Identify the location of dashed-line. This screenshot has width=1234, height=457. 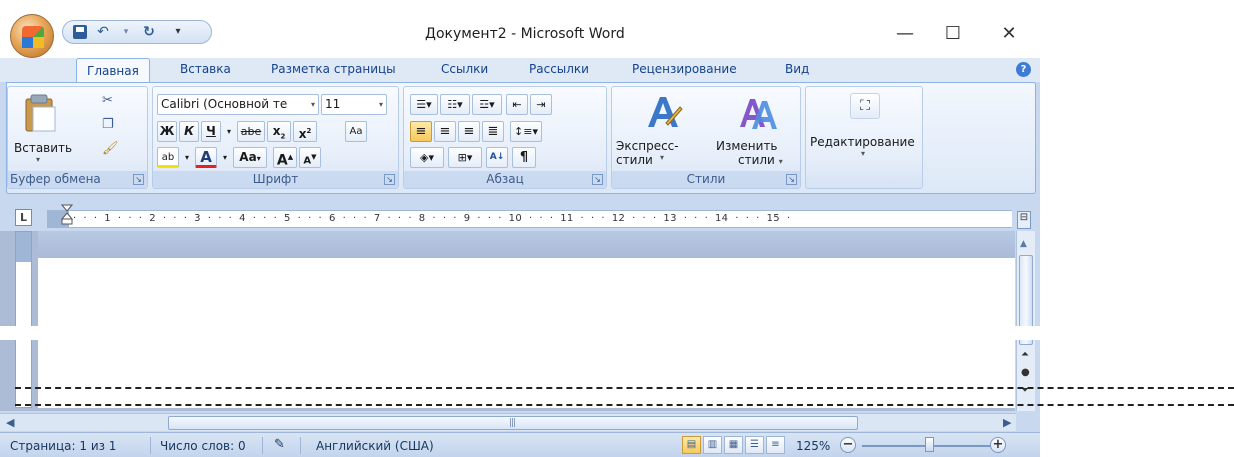
(624, 388).